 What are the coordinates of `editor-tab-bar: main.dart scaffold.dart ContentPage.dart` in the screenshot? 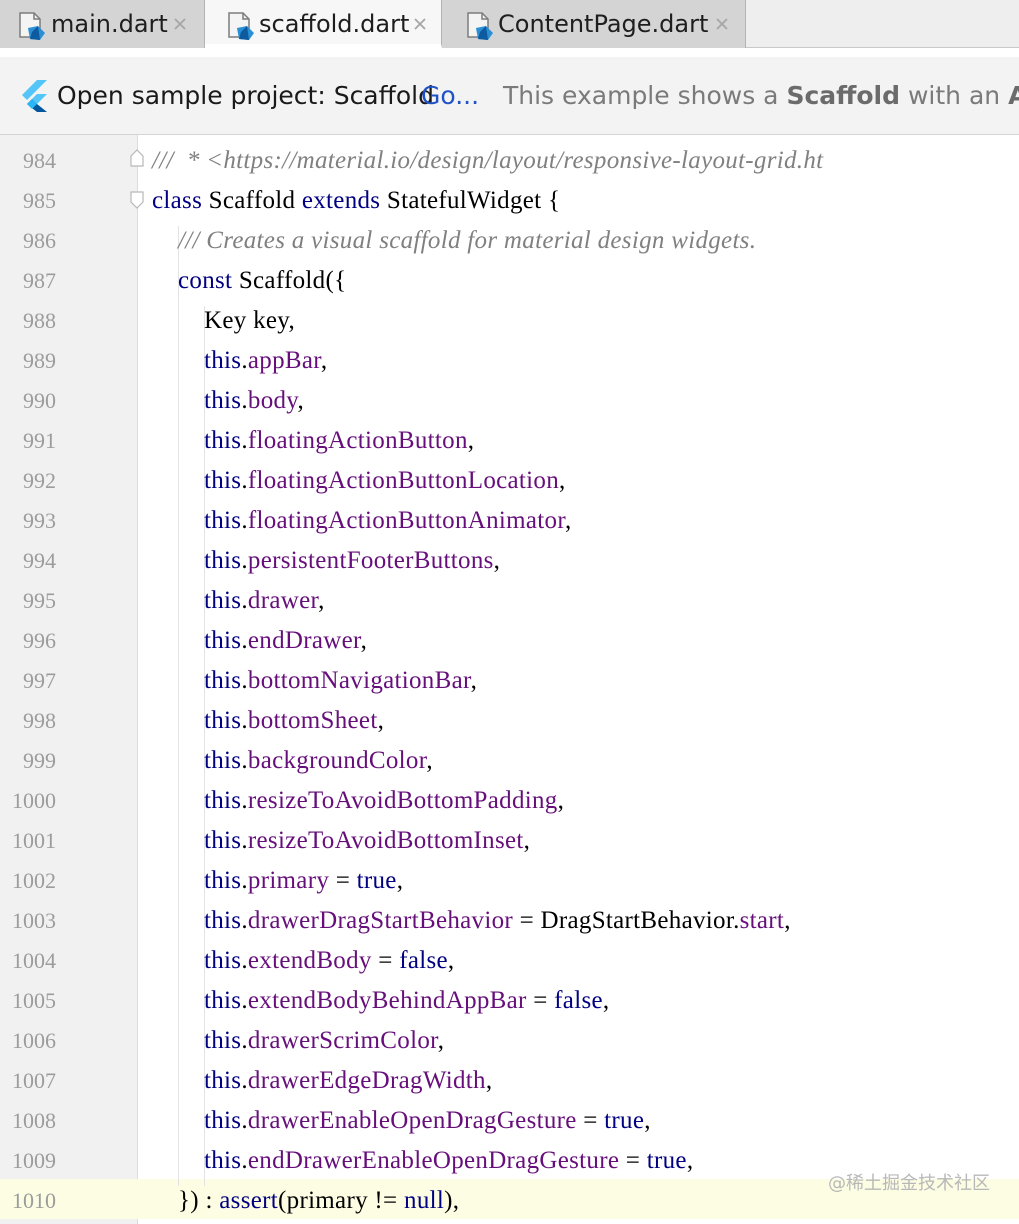 It's located at (509, 24).